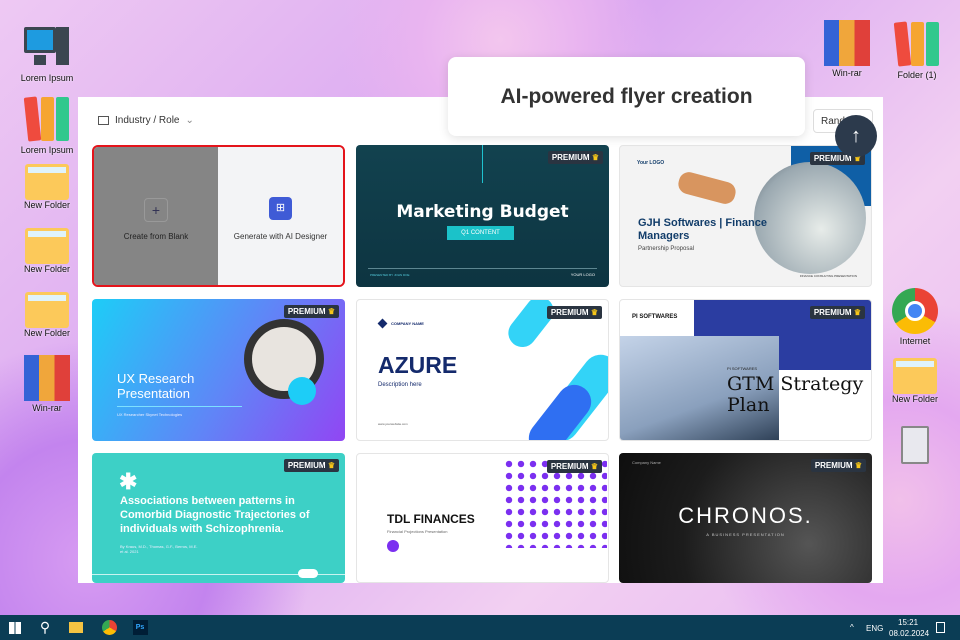  I want to click on tooltip-text: AI-powered flyer creation, so click(626, 96).